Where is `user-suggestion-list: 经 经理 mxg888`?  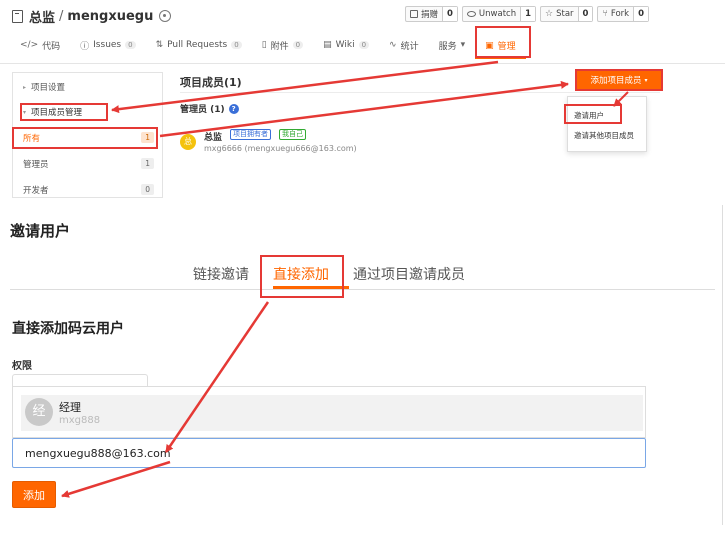
user-suggestion-list: 经 经理 mxg888 is located at coordinates (329, 412).